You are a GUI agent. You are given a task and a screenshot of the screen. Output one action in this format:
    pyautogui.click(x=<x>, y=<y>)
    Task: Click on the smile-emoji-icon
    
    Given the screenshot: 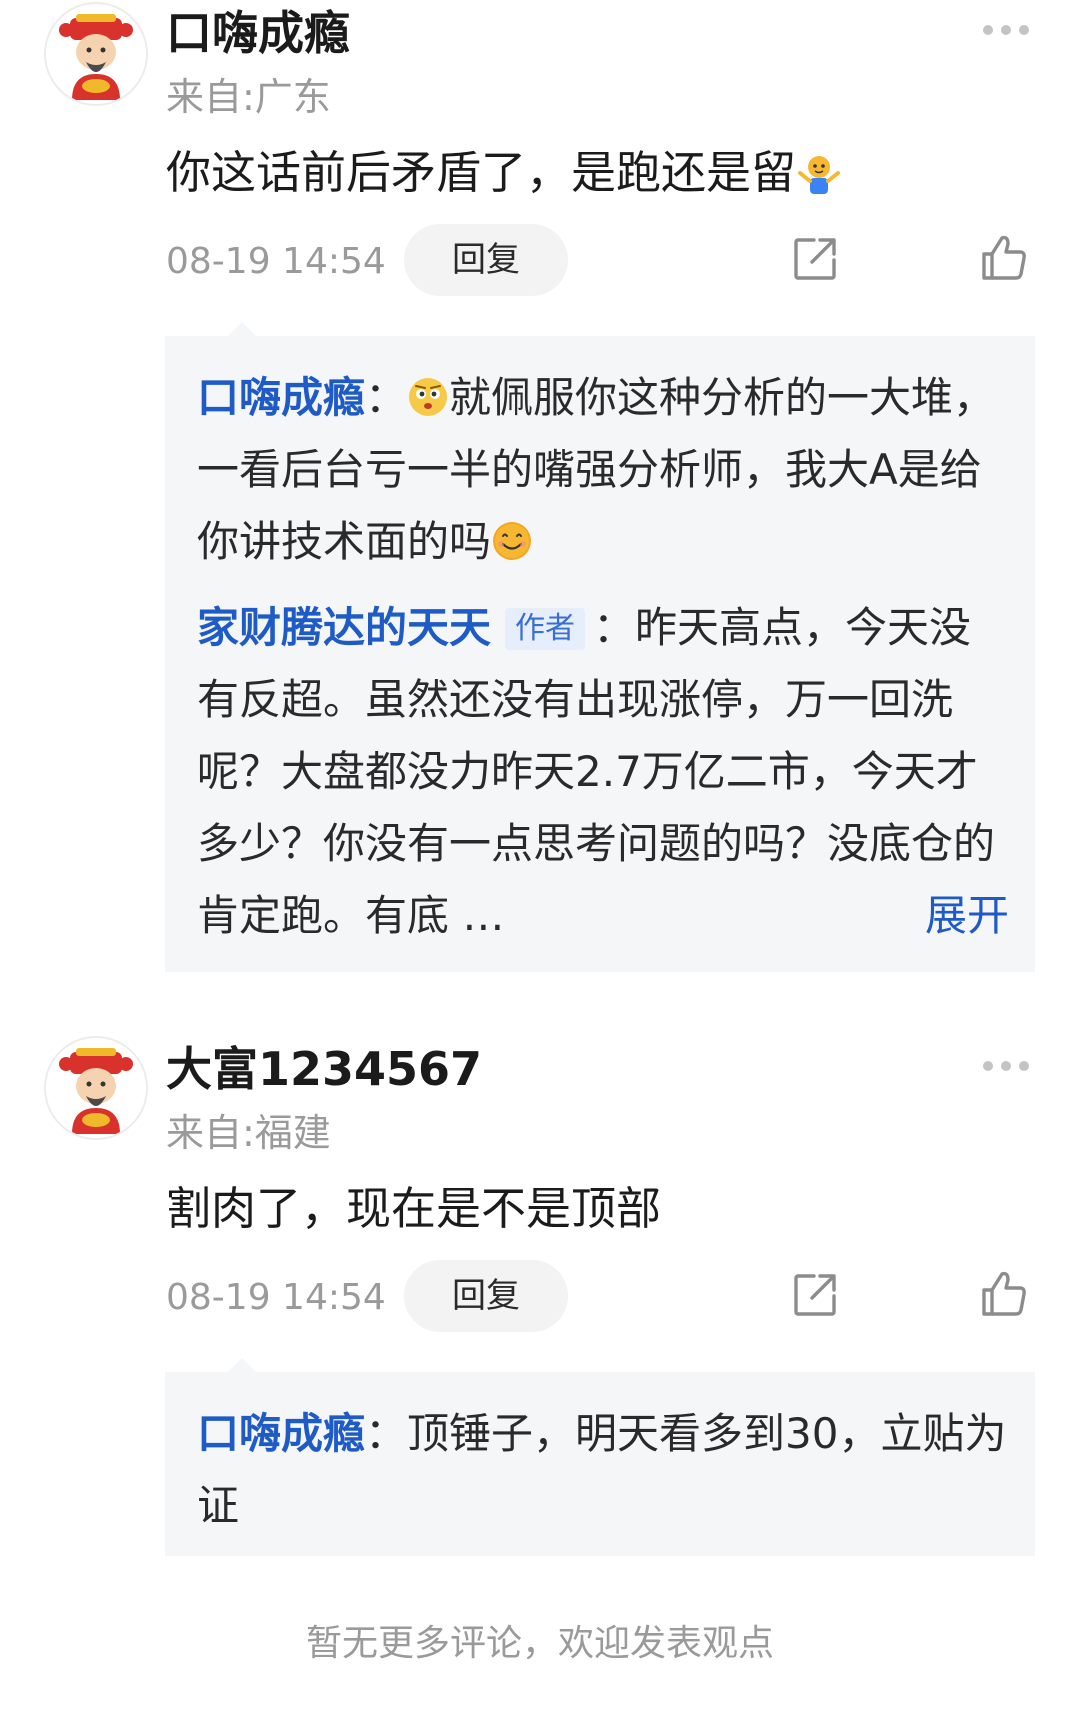 What is the action you would take?
    pyautogui.click(x=512, y=541)
    